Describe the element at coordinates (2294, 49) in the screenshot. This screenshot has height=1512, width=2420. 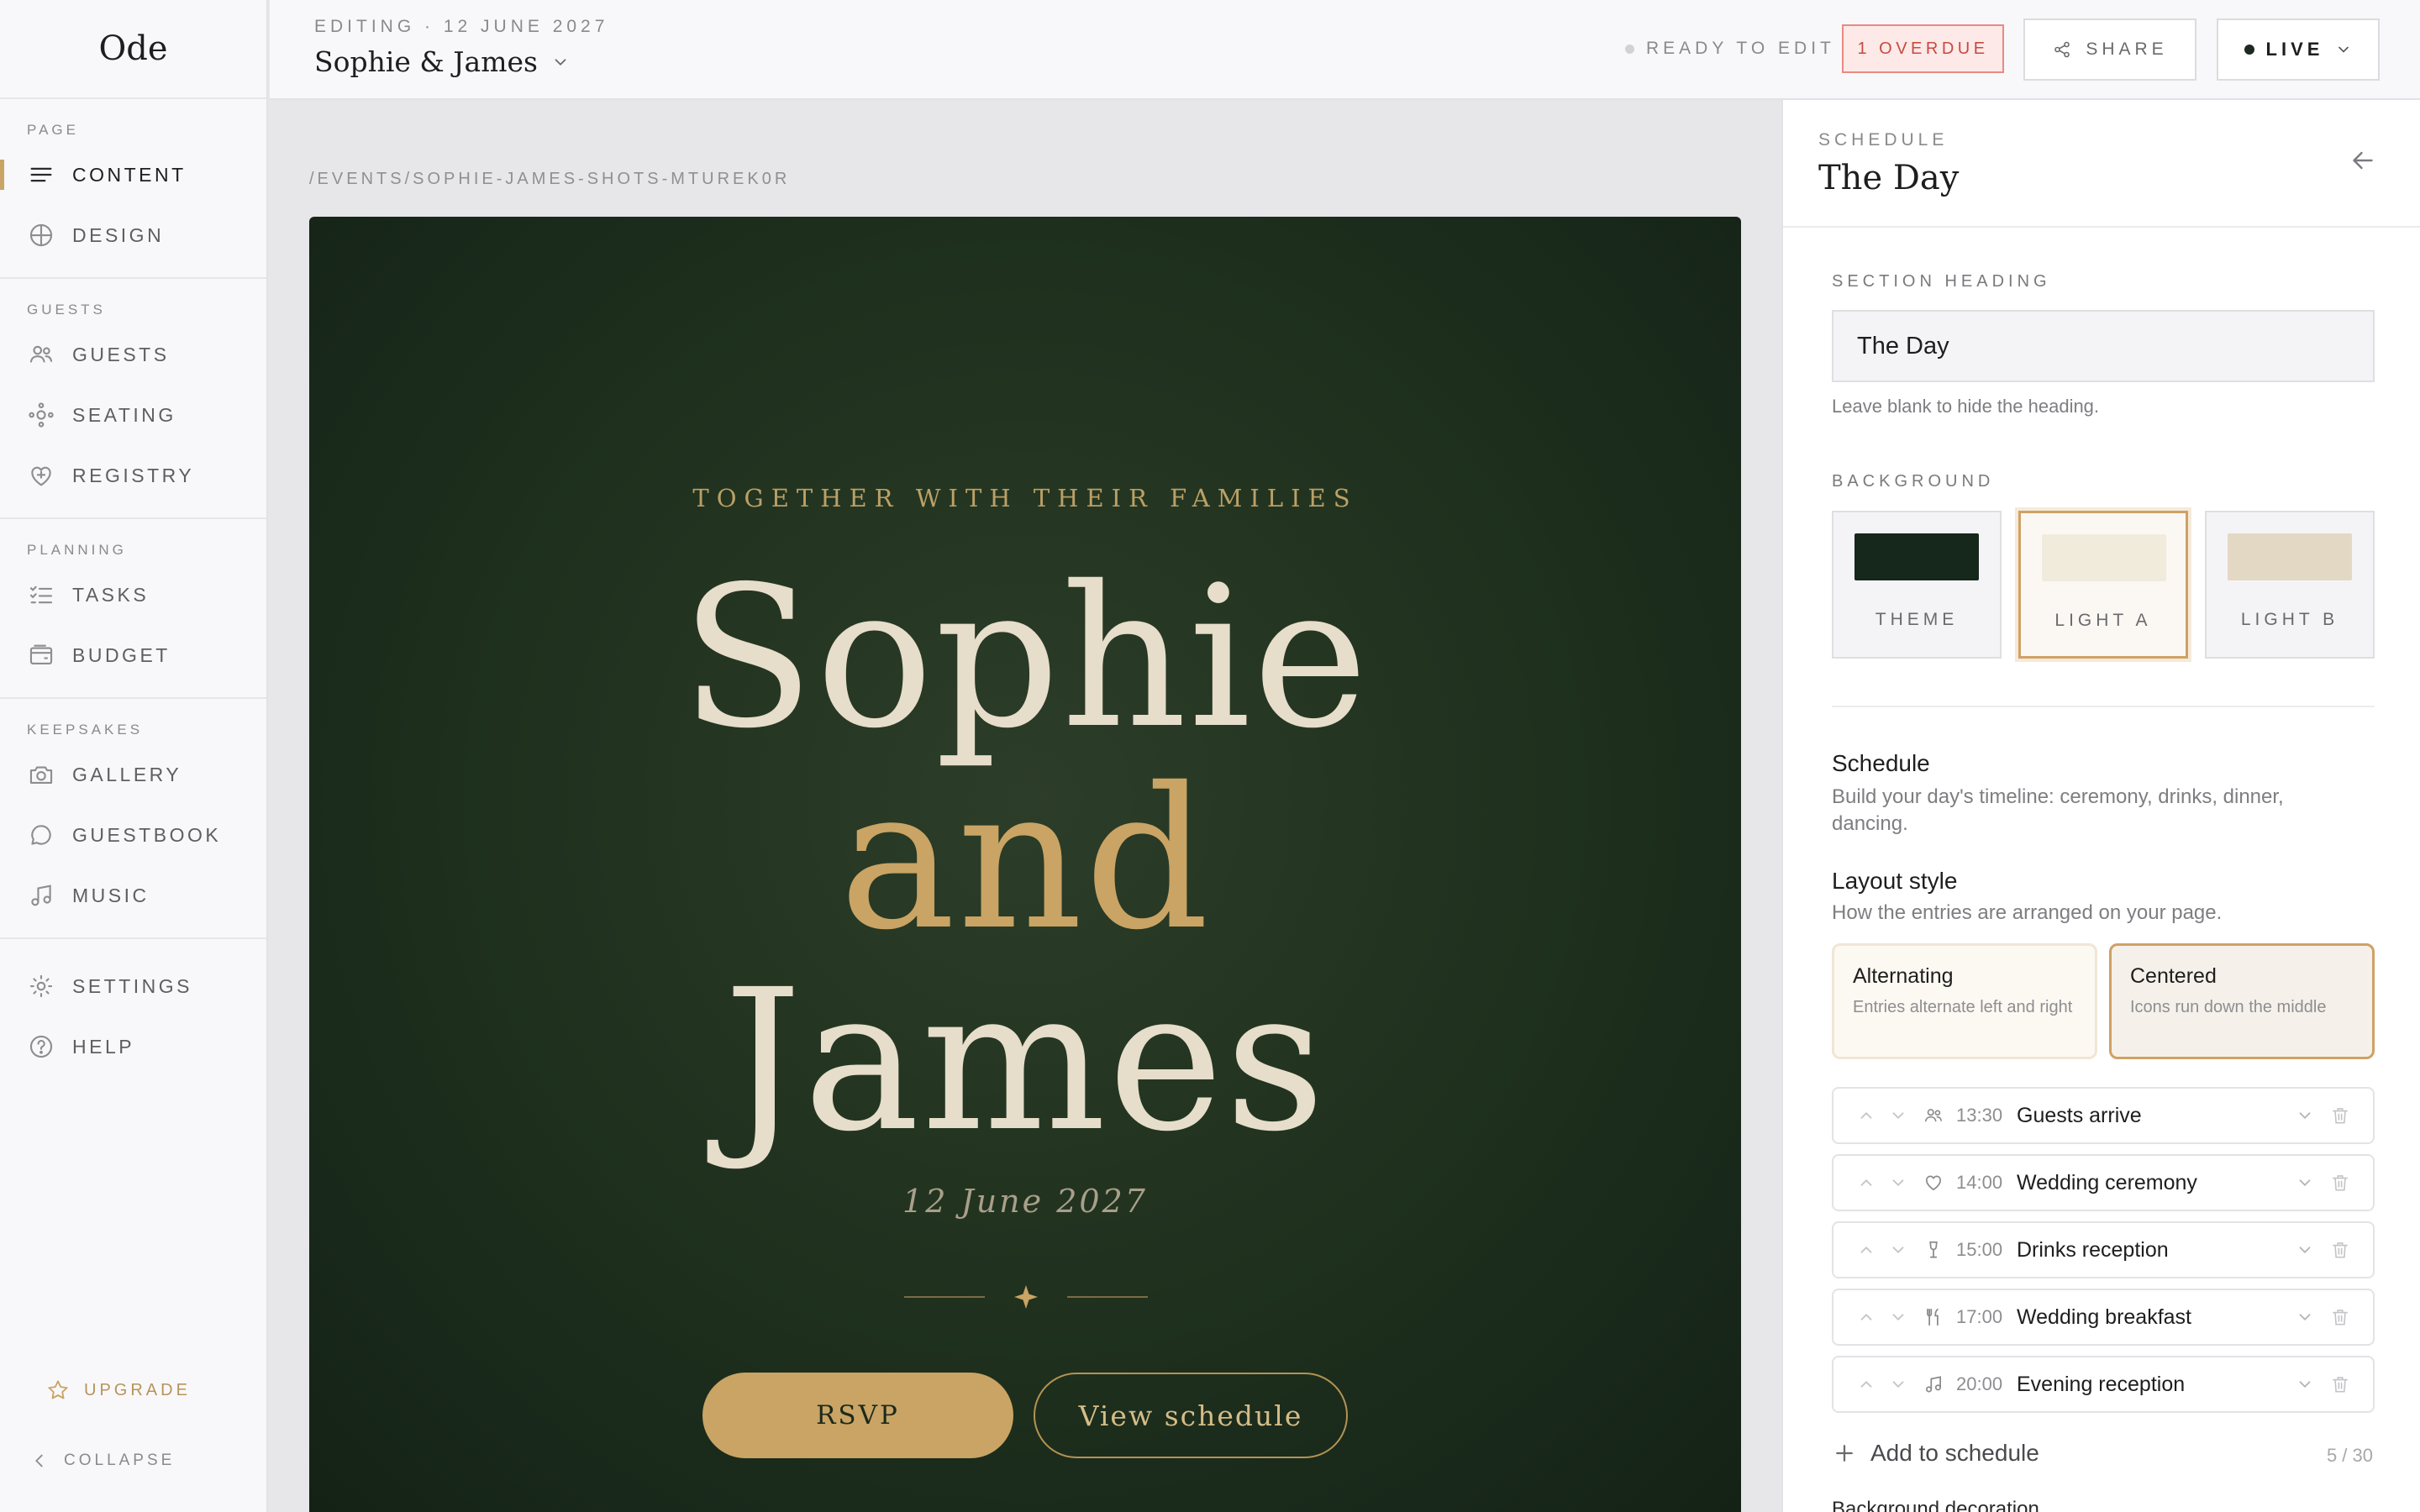
I see `live-label: LIVE` at that location.